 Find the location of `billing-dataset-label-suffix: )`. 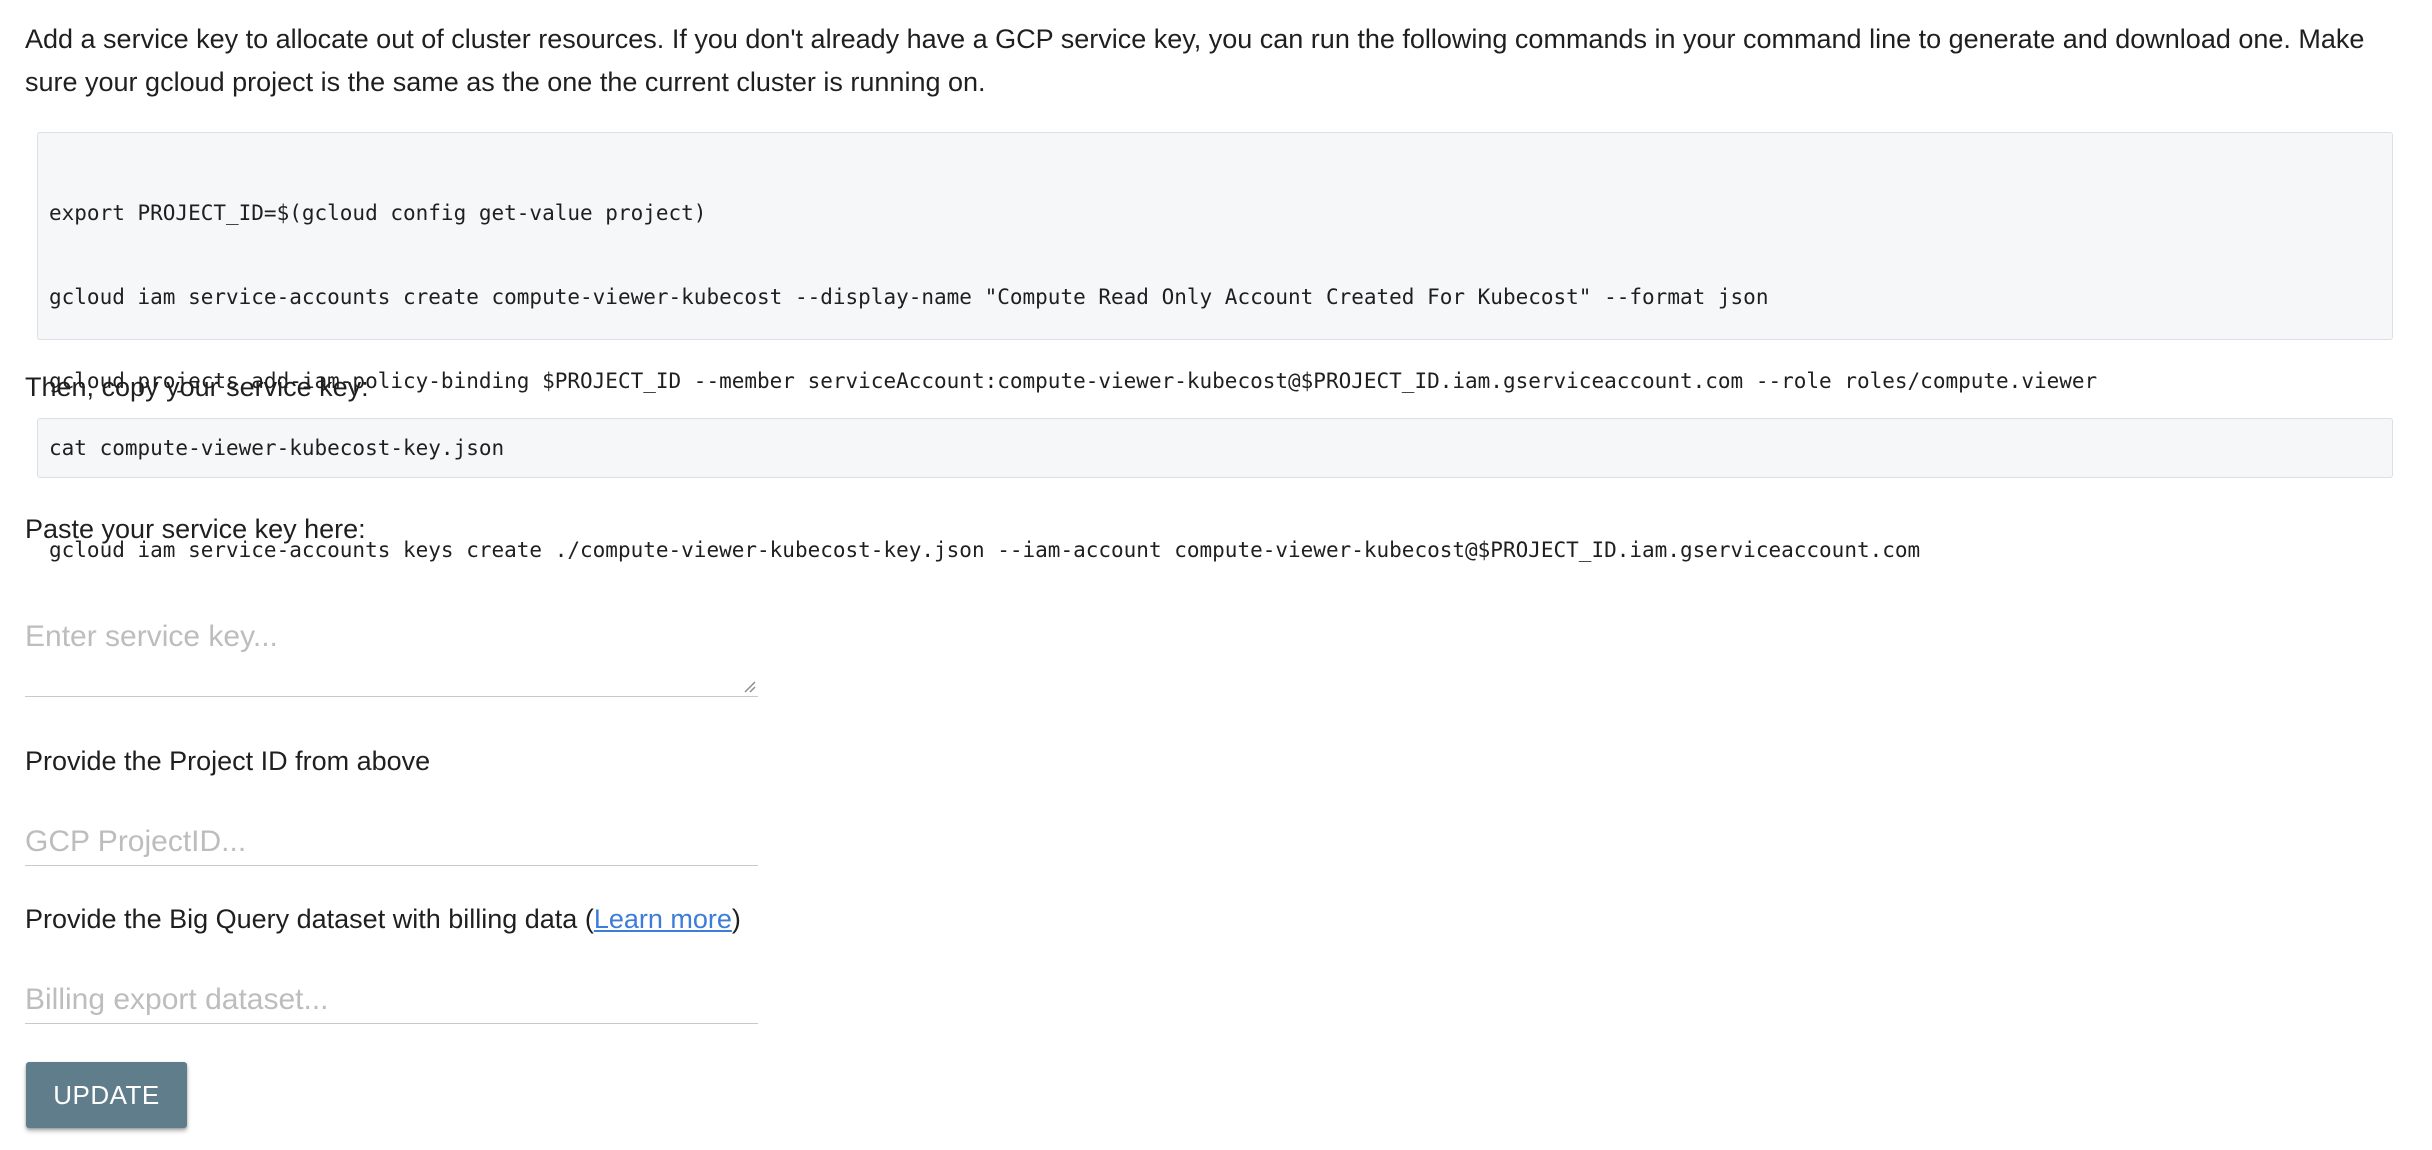

billing-dataset-label-suffix: ) is located at coordinates (736, 919).